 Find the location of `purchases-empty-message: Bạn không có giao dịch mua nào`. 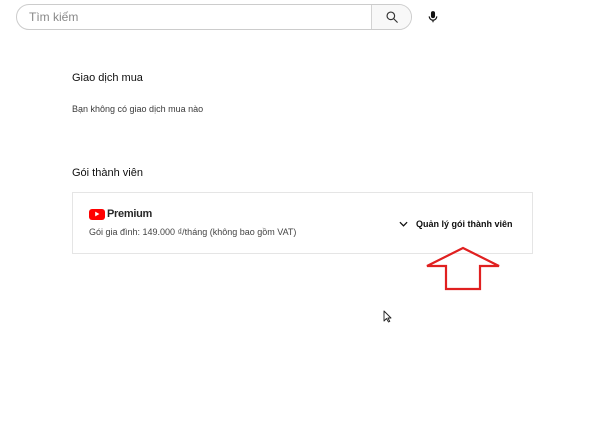

purchases-empty-message: Bạn không có giao dịch mua nào is located at coordinates (138, 109).